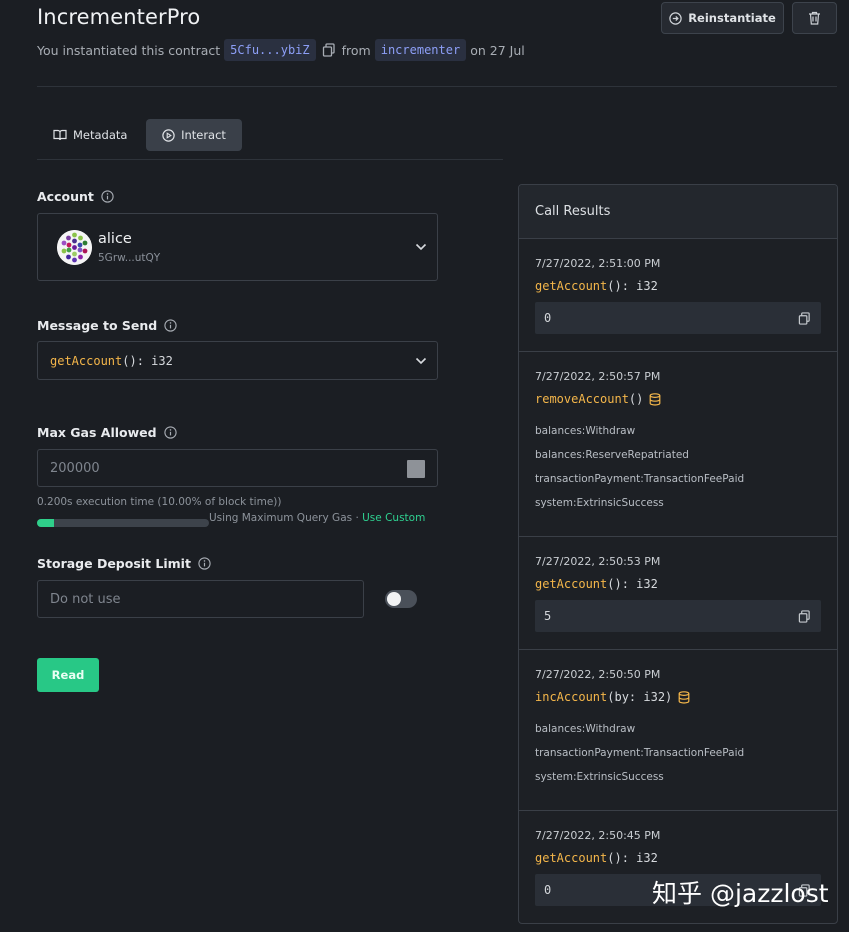  I want to click on tab-interact: Interact, so click(194, 135).